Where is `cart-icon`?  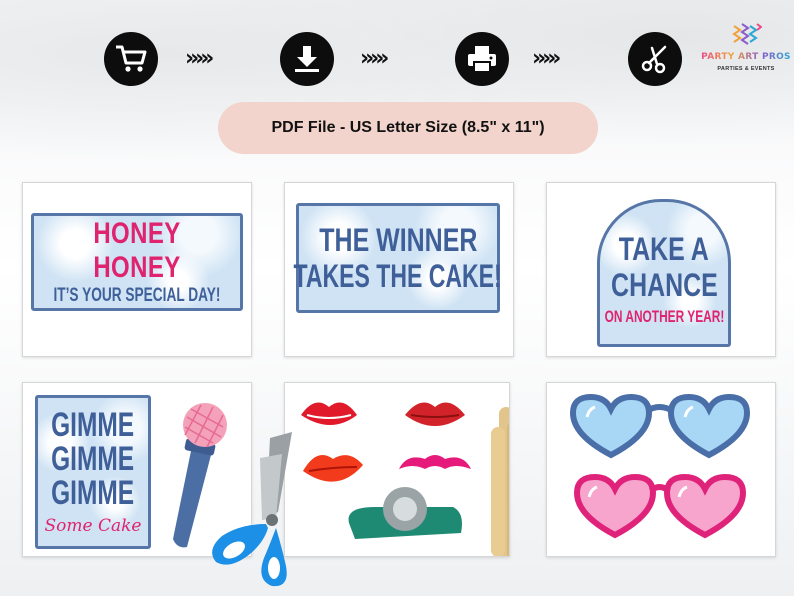
cart-icon is located at coordinates (131, 58).